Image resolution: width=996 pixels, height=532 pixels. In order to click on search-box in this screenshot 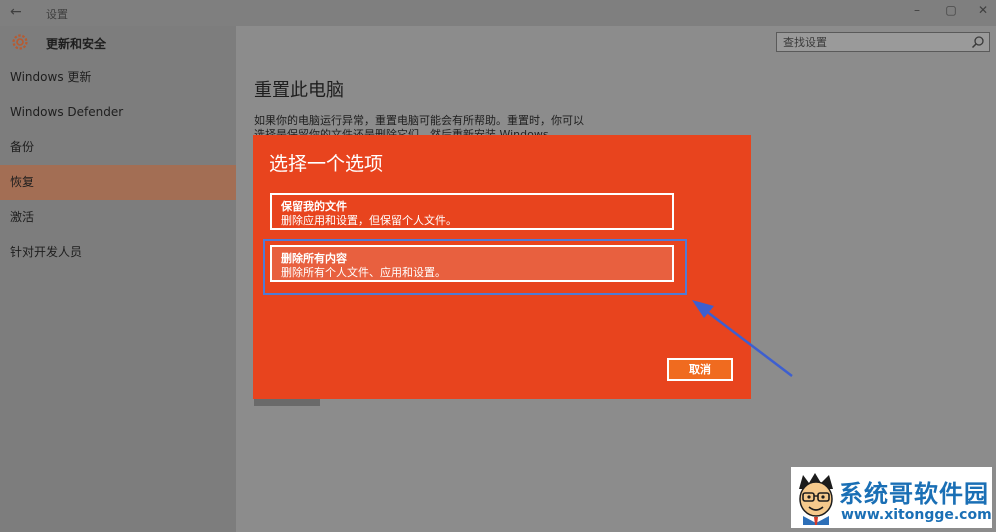, I will do `click(883, 42)`.